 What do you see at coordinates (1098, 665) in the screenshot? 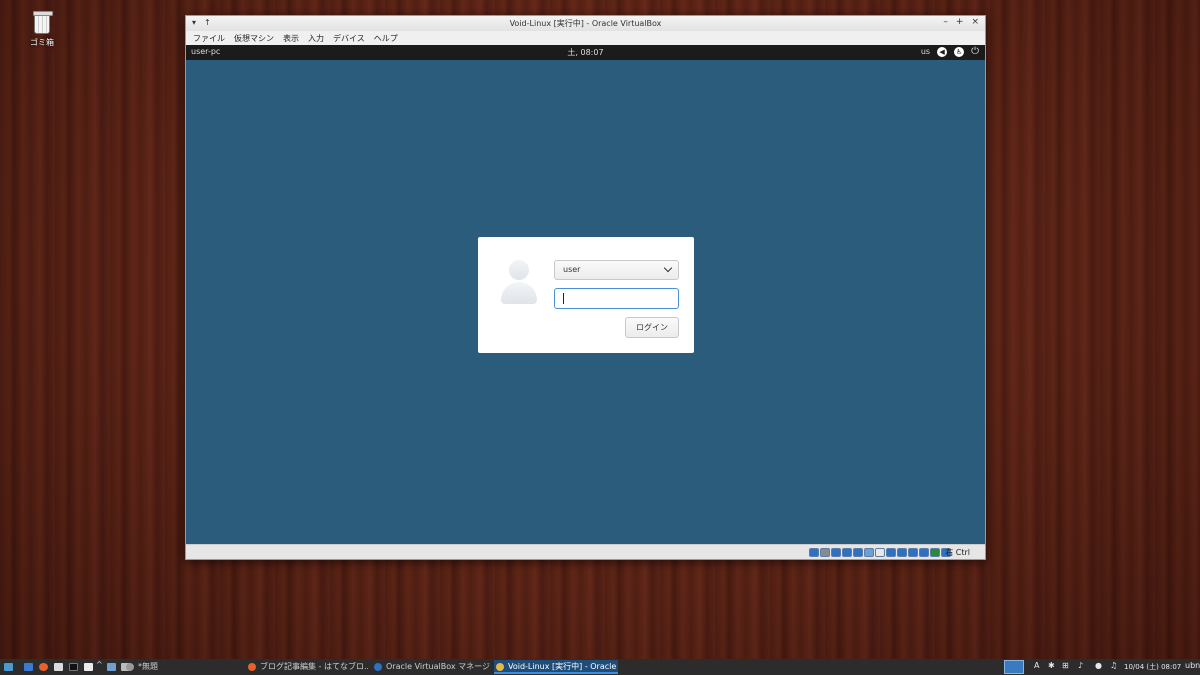
I see `update-icon: ●` at bounding box center [1098, 665].